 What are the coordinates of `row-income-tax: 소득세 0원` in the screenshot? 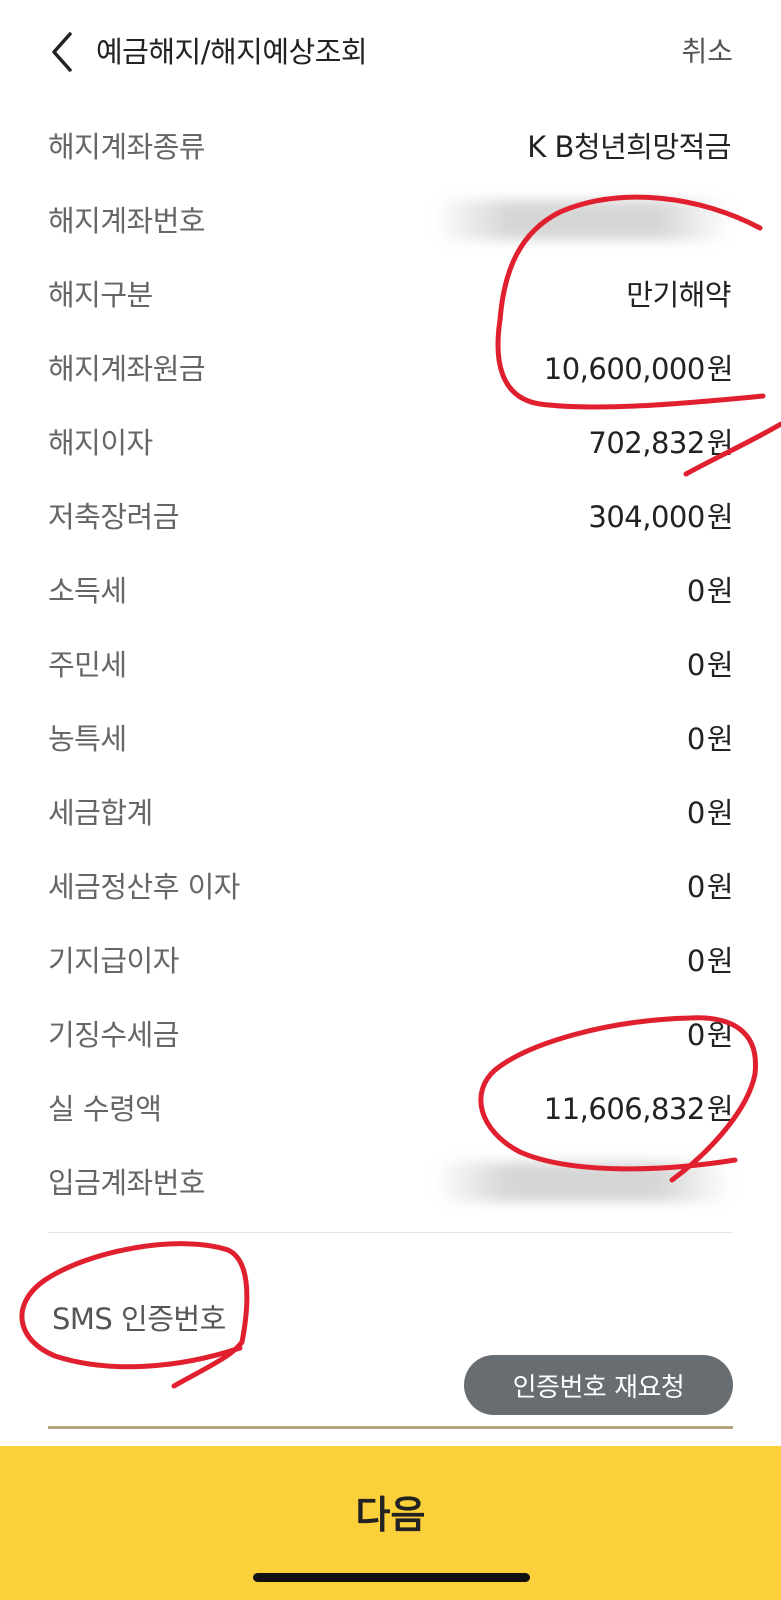 It's located at (391, 589).